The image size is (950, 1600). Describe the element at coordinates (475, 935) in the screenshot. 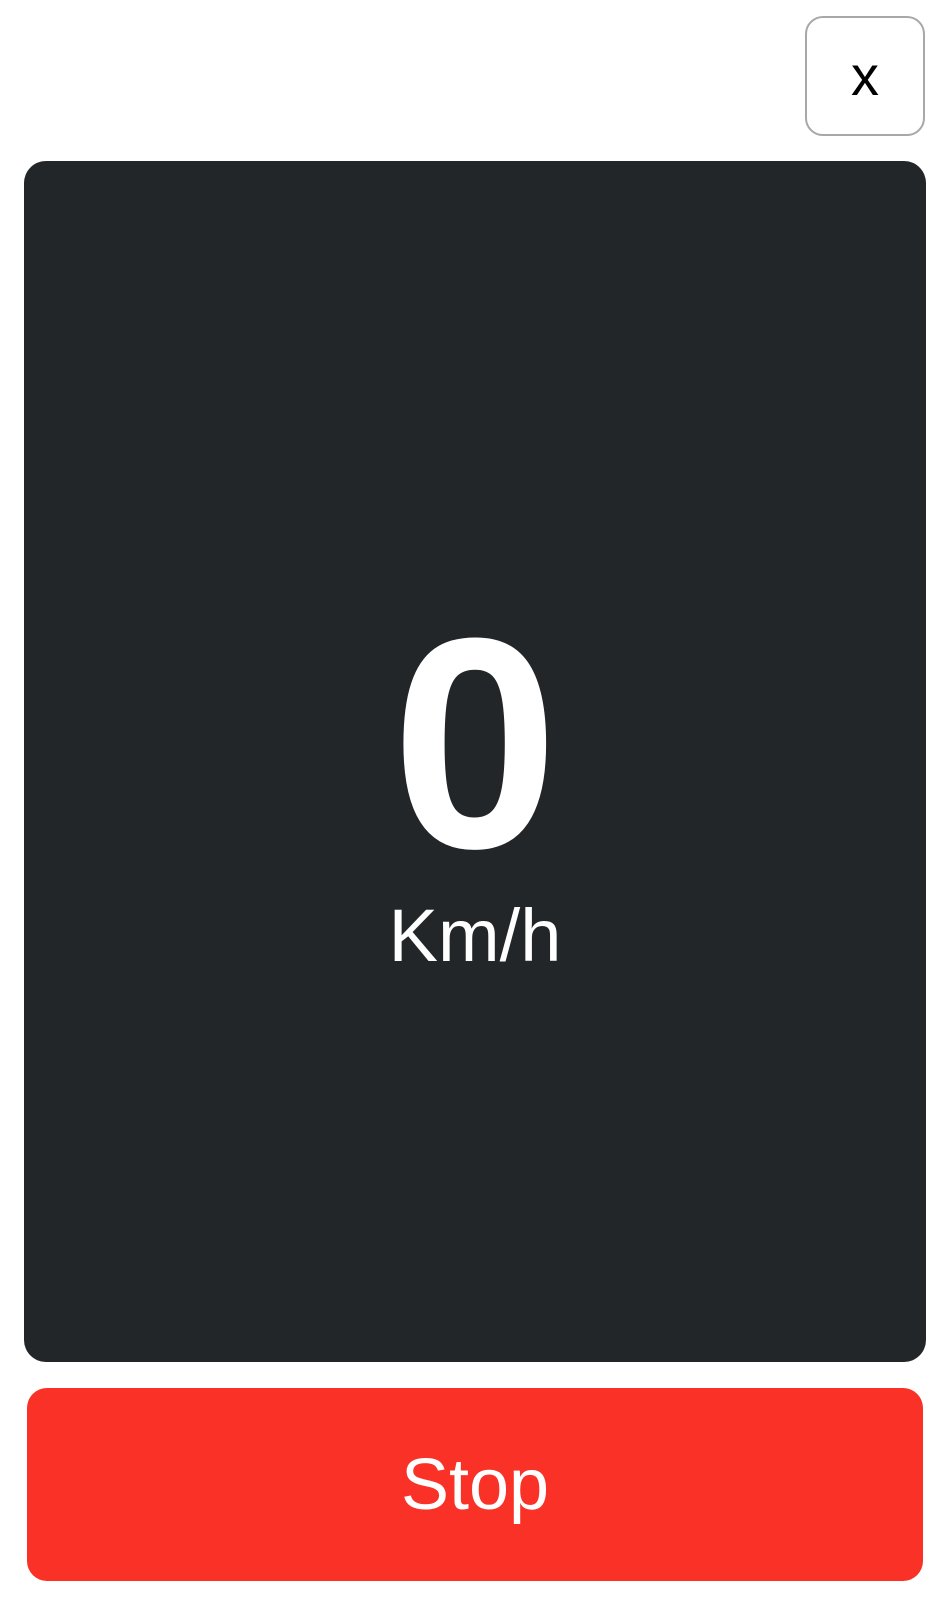

I see `speed-unit: Km/h` at that location.